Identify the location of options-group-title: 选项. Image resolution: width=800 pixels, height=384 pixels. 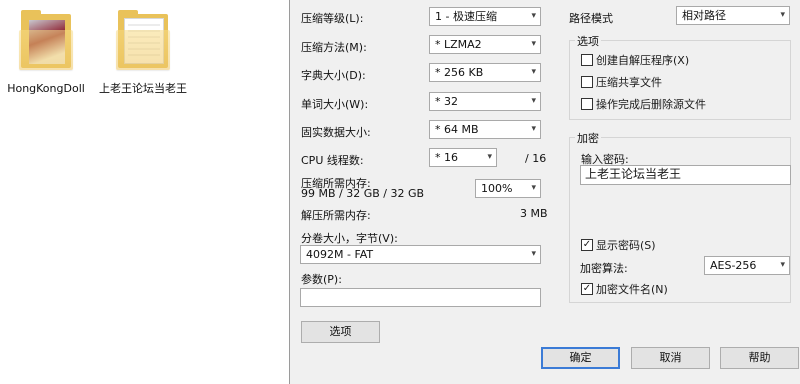
(588, 41).